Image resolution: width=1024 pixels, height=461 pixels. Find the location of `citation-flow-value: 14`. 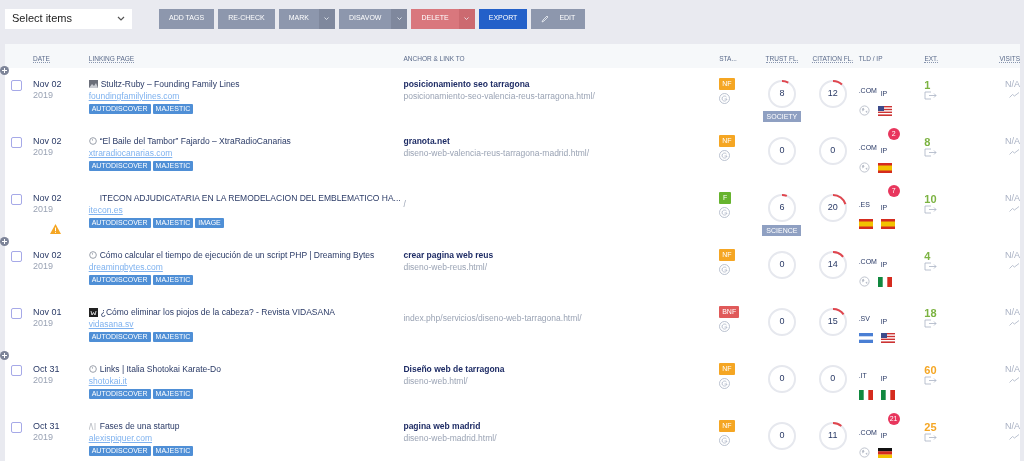

citation-flow-value: 14 is located at coordinates (832, 265).